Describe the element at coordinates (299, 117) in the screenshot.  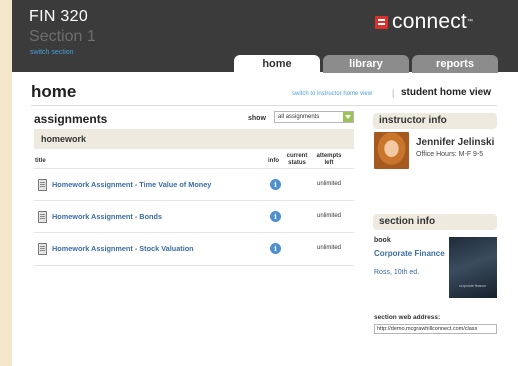
I see `show-filter-value: all assignments` at that location.